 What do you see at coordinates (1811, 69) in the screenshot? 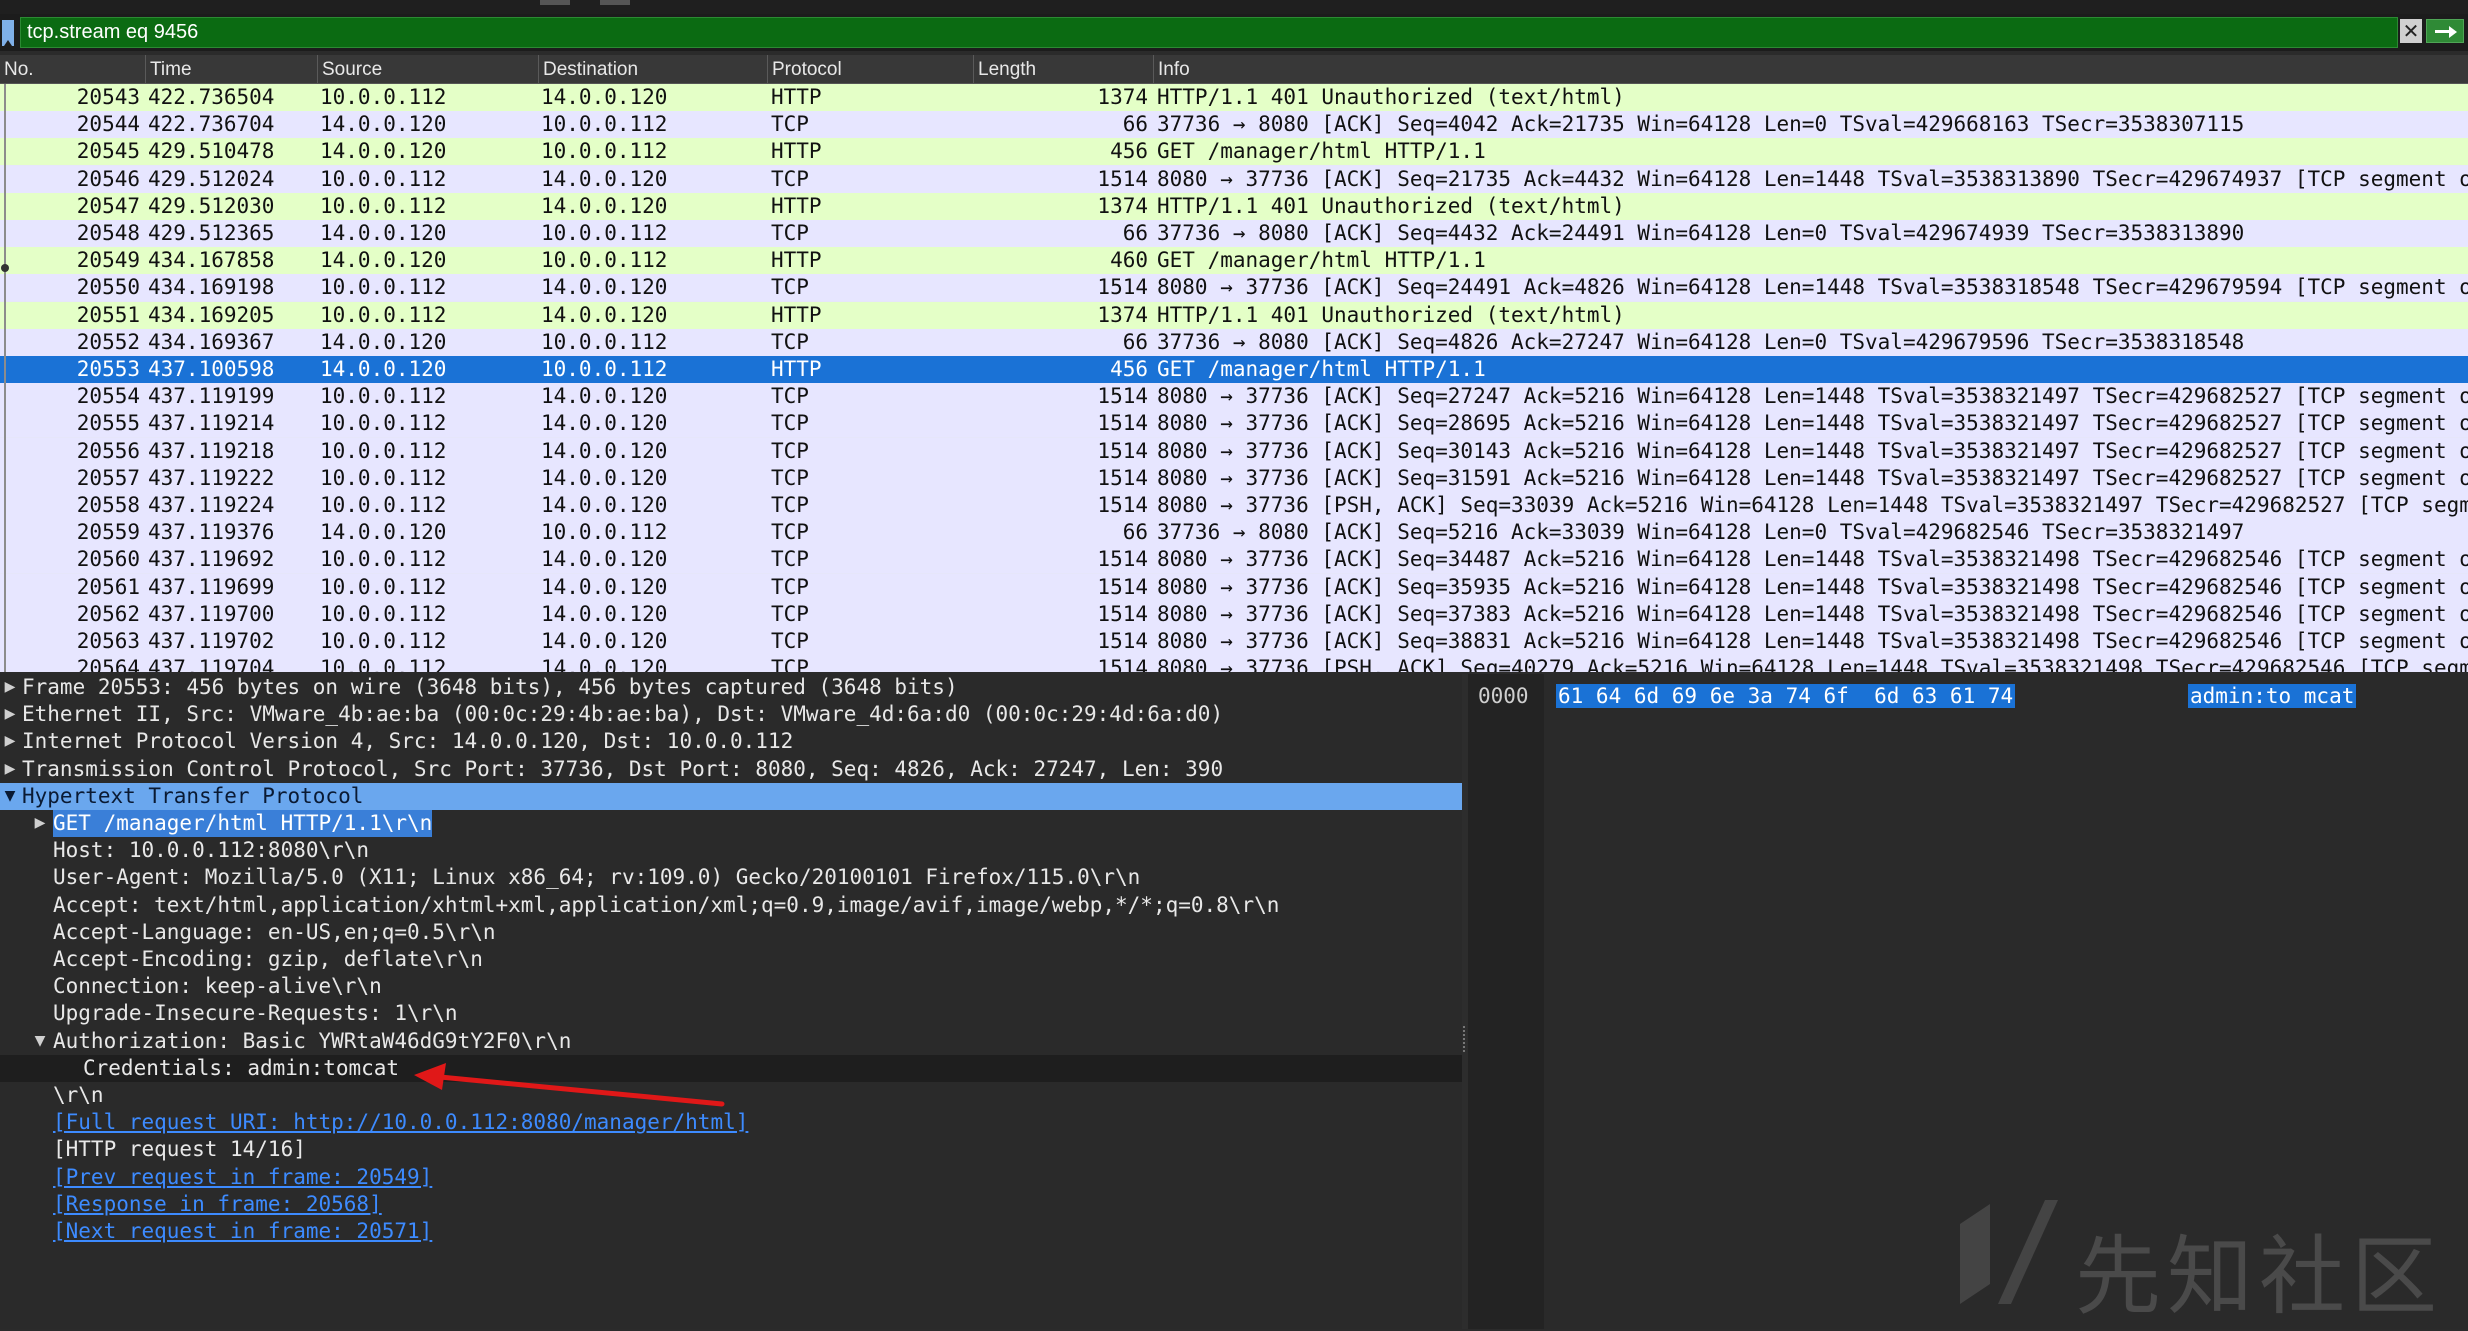
I see `column-header-info: Info` at bounding box center [1811, 69].